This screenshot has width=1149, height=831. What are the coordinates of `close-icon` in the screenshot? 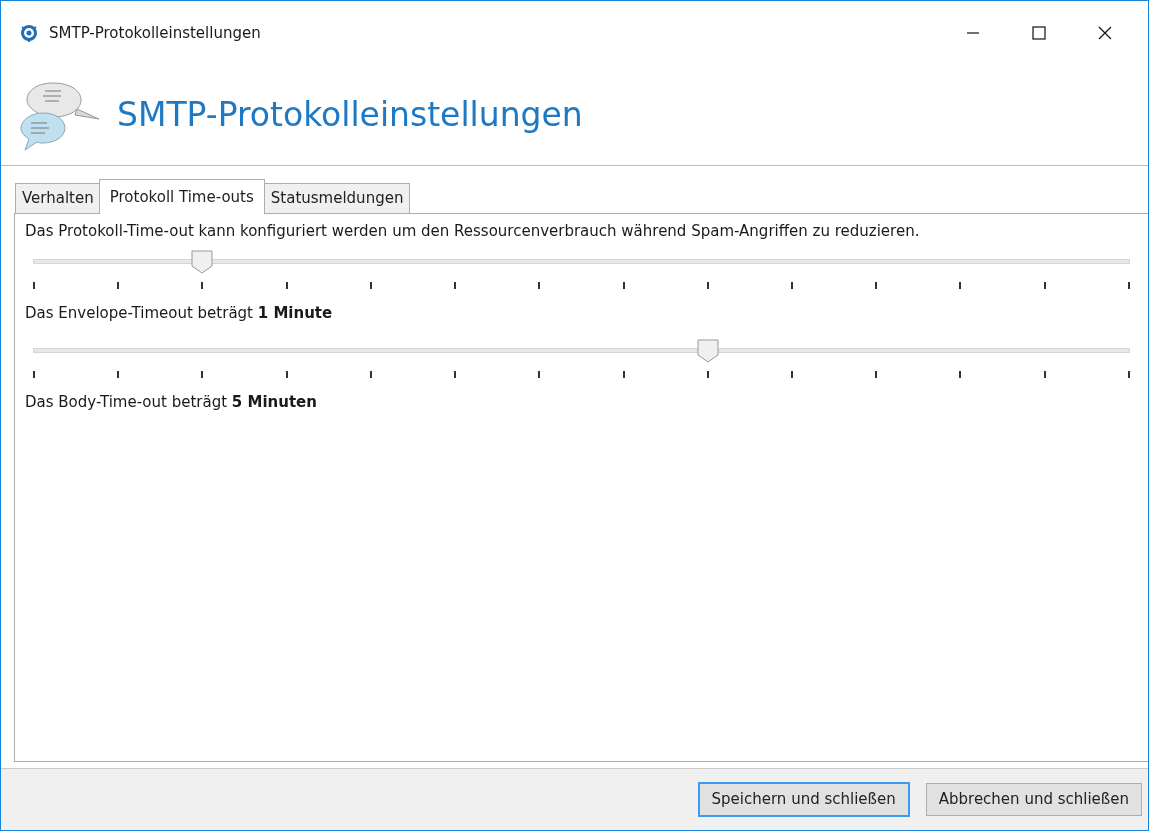 It's located at (1105, 33).